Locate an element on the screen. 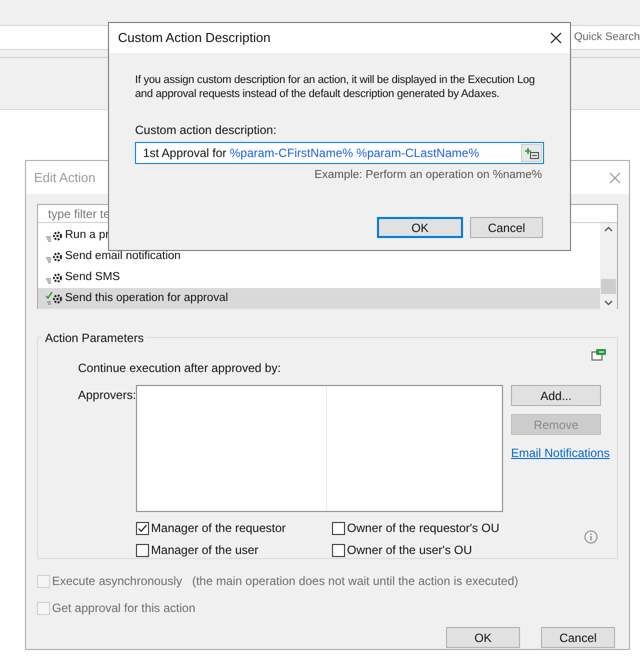 The image size is (640, 664). field-label: Custom action description: is located at coordinates (206, 130).